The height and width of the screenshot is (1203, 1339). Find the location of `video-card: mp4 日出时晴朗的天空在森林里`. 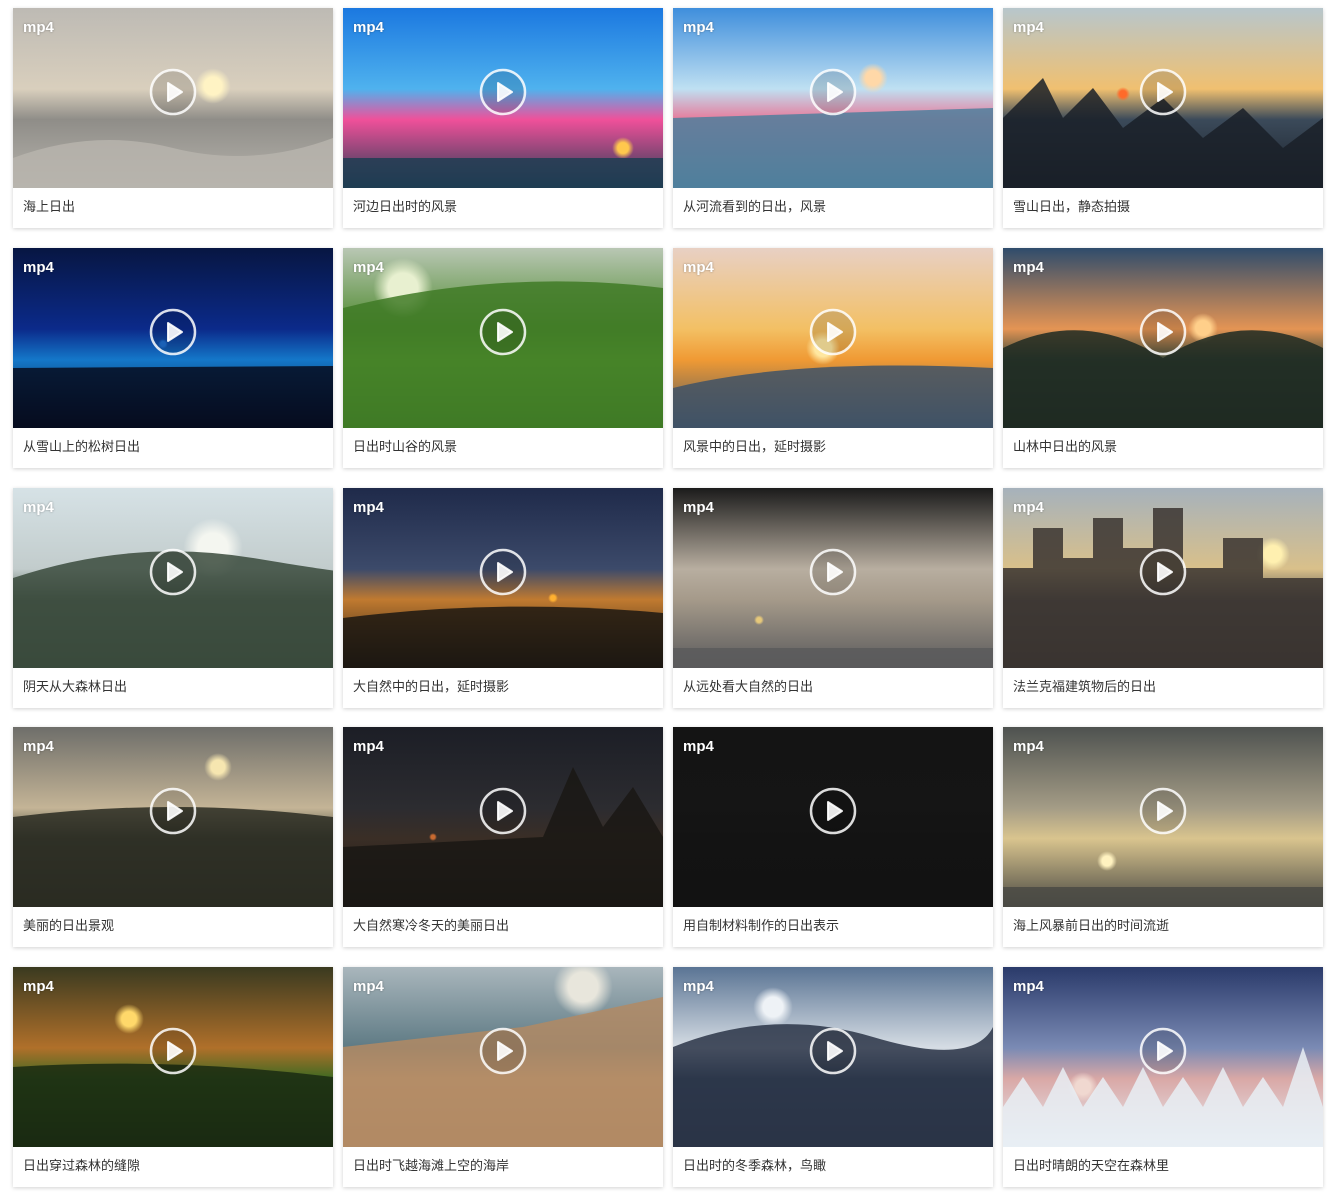

video-card: mp4 日出时晴朗的天空在森林里 is located at coordinates (1163, 1077).